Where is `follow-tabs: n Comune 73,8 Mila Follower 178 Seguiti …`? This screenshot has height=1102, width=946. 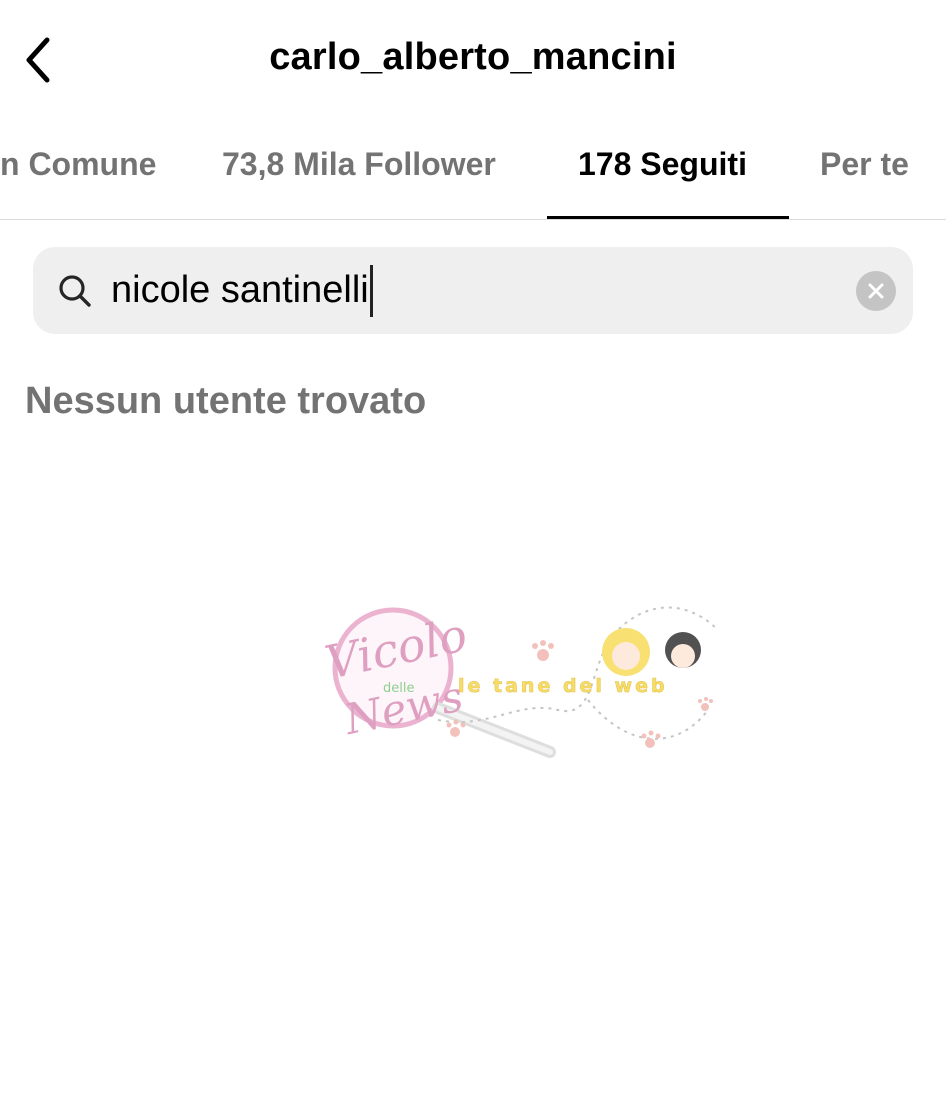
follow-tabs: n Comune 73,8 Mila Follower 178 Seguiti … is located at coordinates (473, 170).